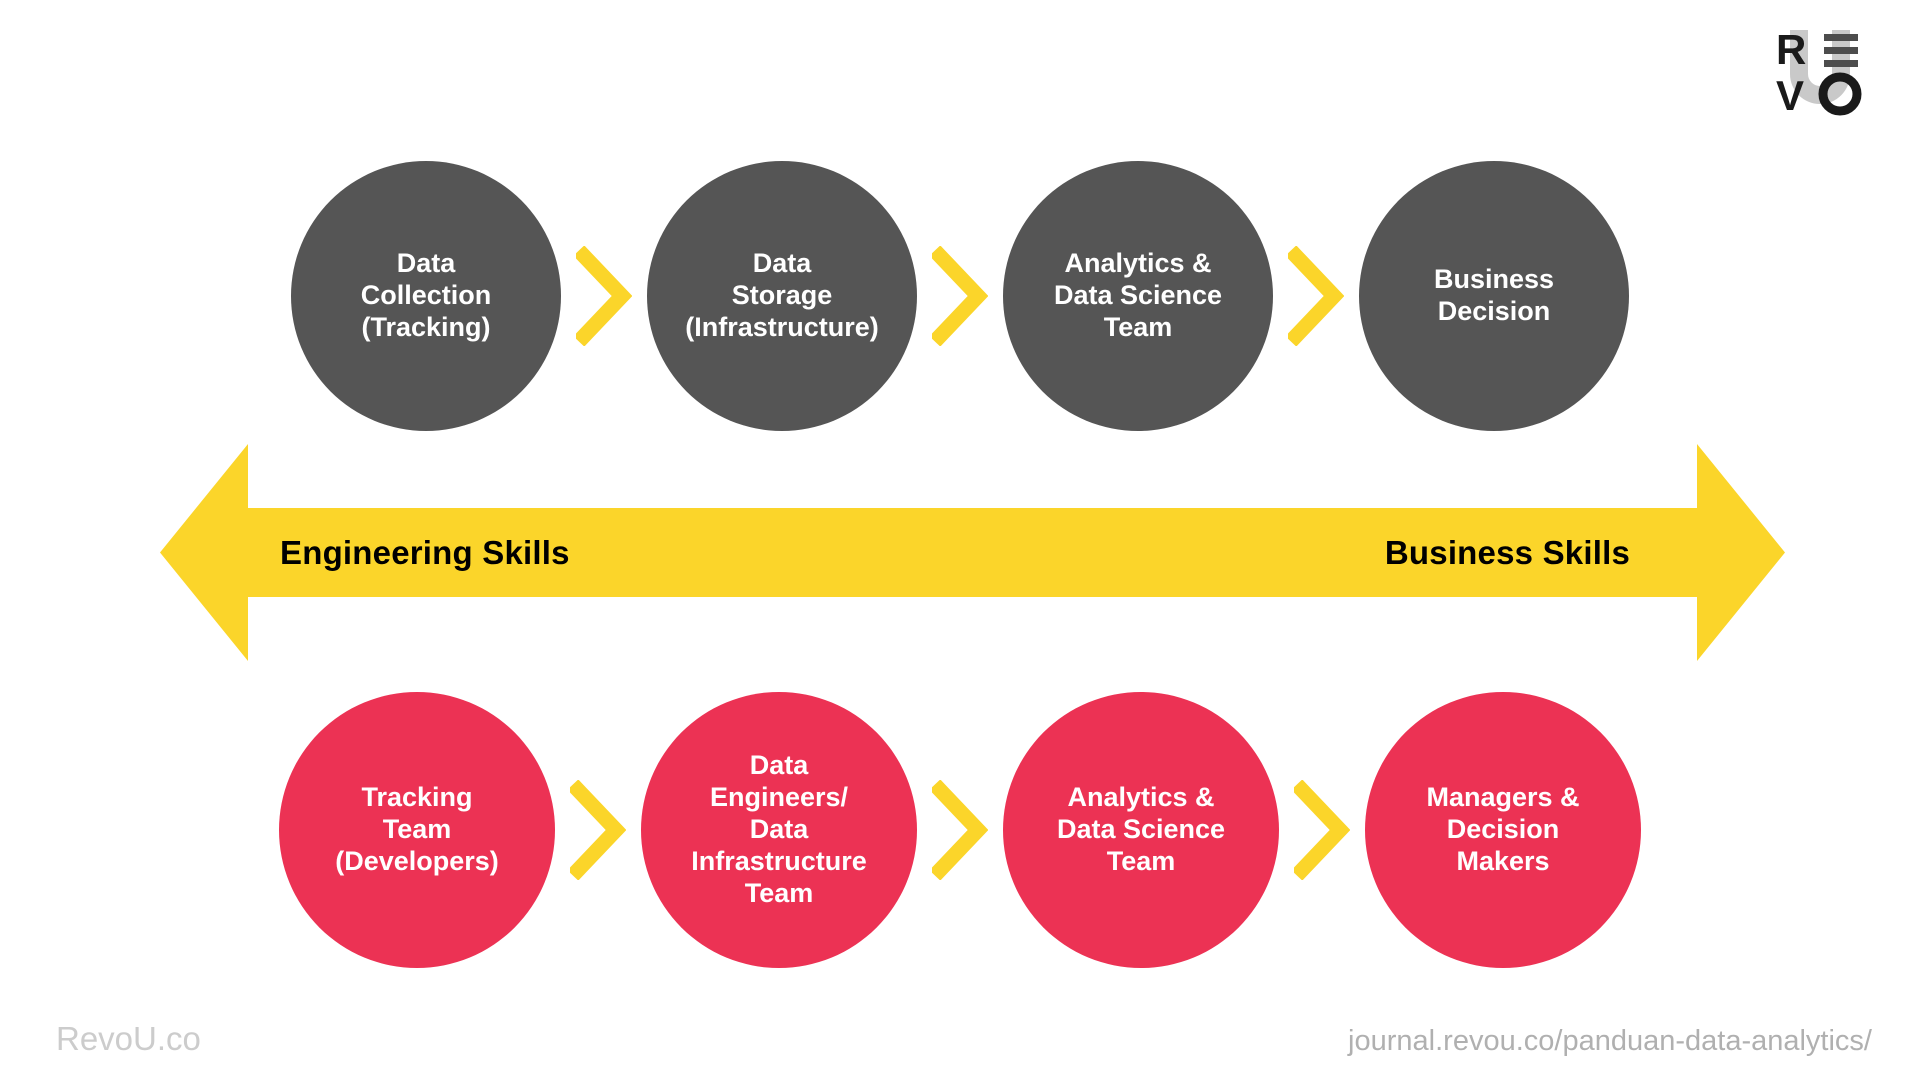 This screenshot has height=1080, width=1920. I want to click on pipeline-stage-label: Data Collection (Tracking), so click(426, 295).